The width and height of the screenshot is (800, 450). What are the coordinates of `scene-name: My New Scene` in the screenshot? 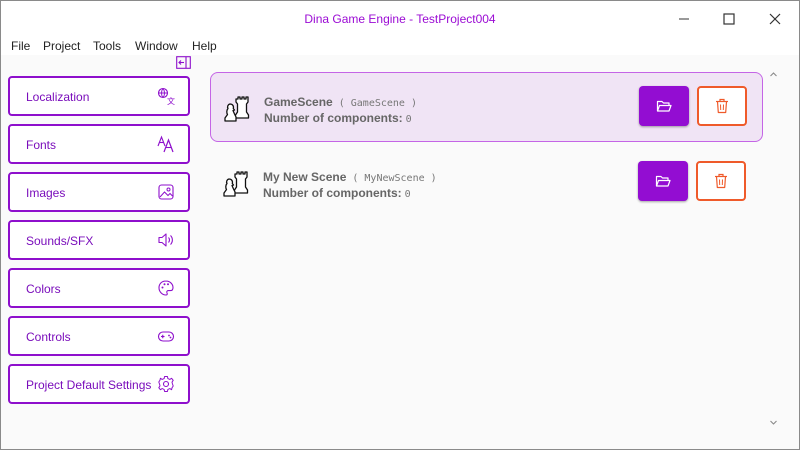 It's located at (305, 177).